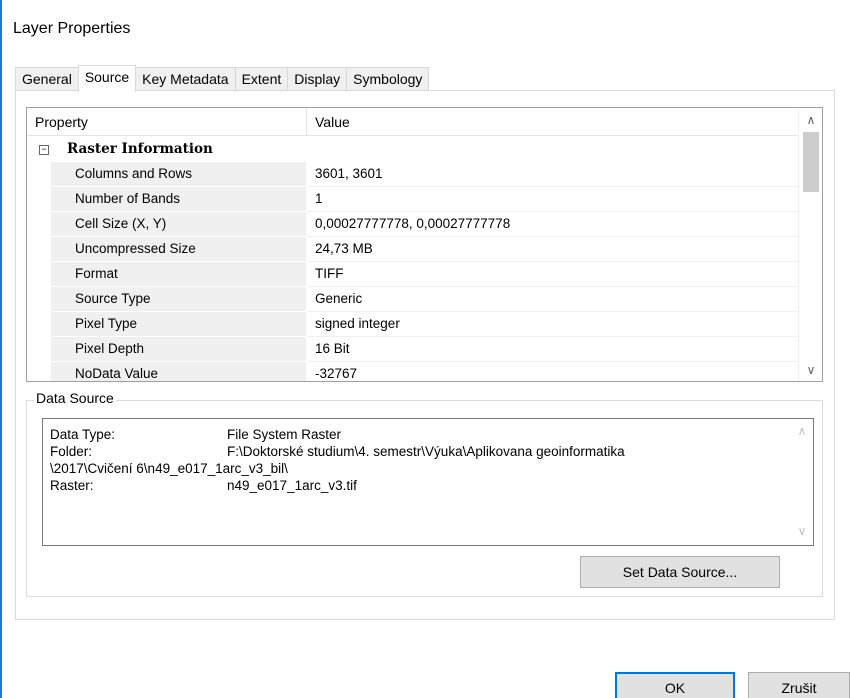 Image resolution: width=850 pixels, height=698 pixels. I want to click on property-row: Columns and Rows 3601, 3601, so click(413, 174).